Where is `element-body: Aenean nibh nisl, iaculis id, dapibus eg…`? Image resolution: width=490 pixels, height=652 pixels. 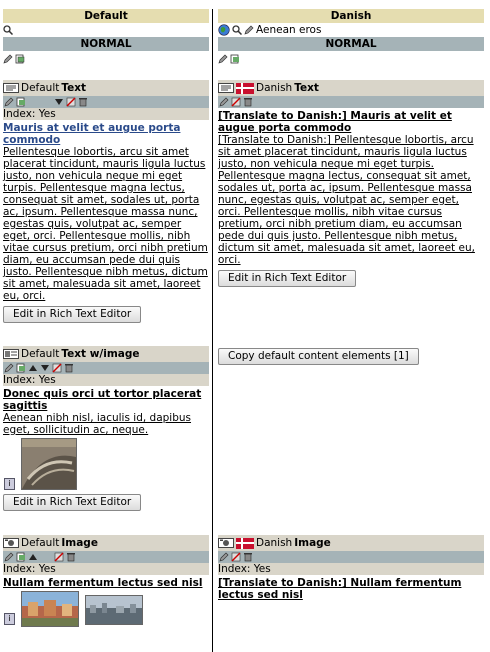 element-body: Aenean nibh nisl, iaculis id, dapibus eg… is located at coordinates (97, 424).